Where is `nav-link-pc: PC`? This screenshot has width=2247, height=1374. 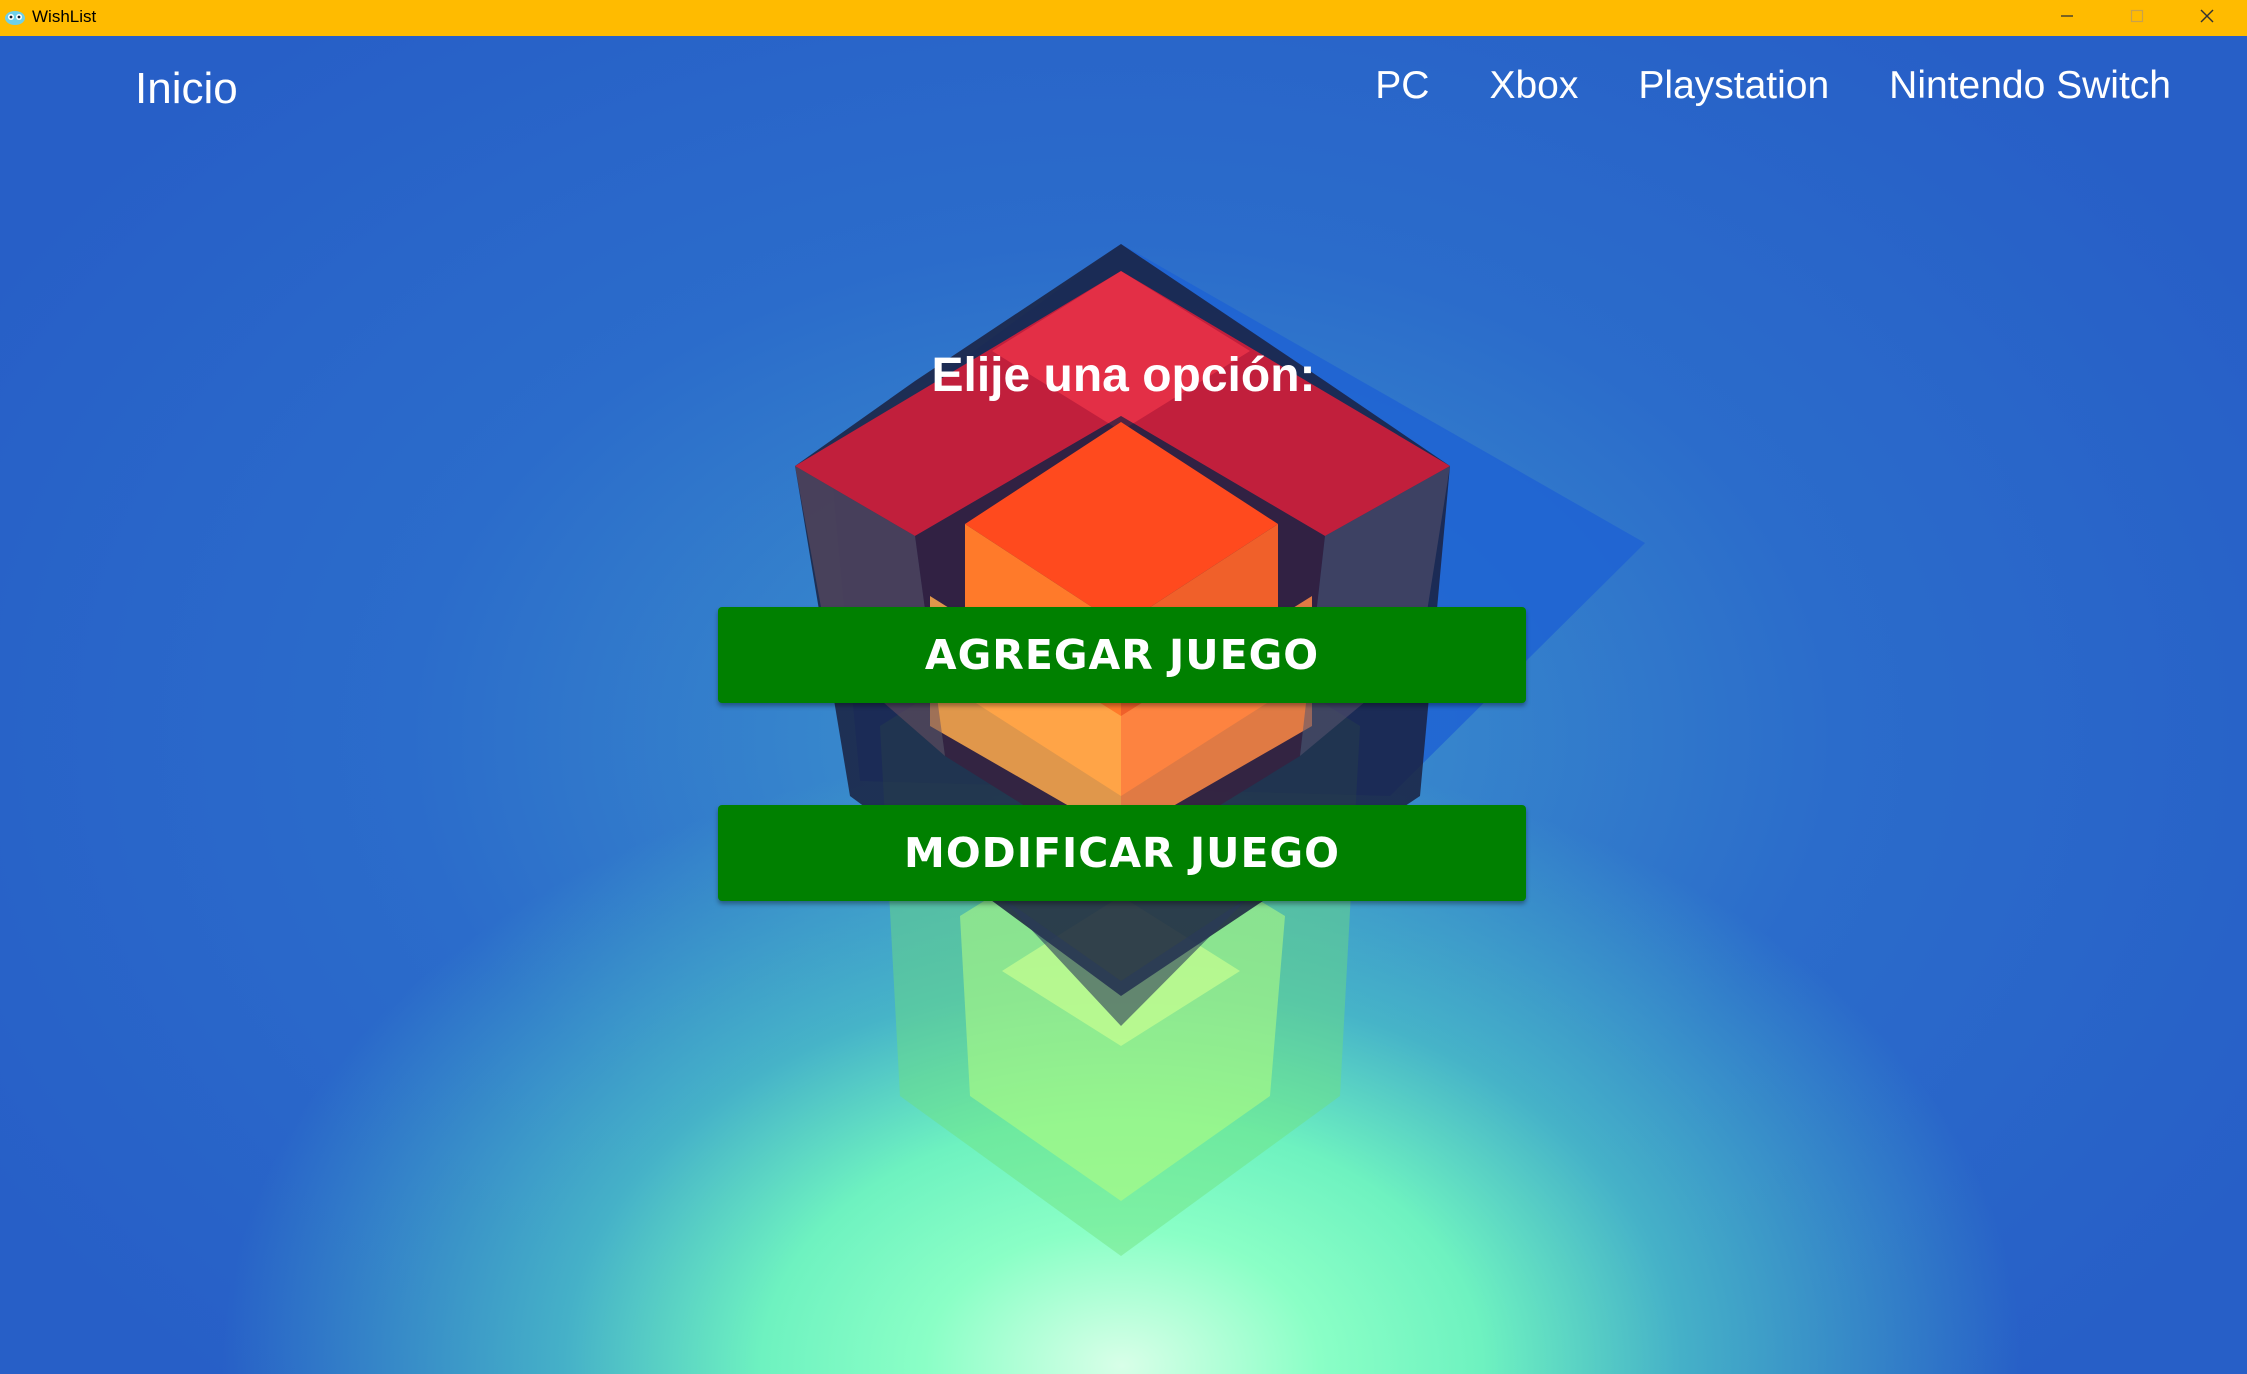 nav-link-pc: PC is located at coordinates (1402, 86).